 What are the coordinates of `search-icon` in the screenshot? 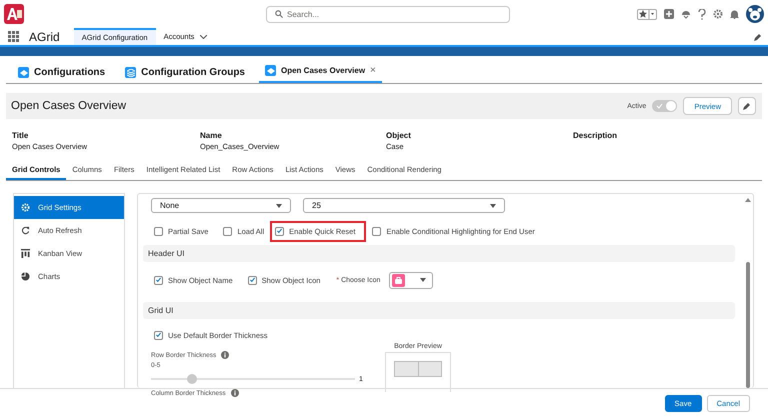 It's located at (279, 14).